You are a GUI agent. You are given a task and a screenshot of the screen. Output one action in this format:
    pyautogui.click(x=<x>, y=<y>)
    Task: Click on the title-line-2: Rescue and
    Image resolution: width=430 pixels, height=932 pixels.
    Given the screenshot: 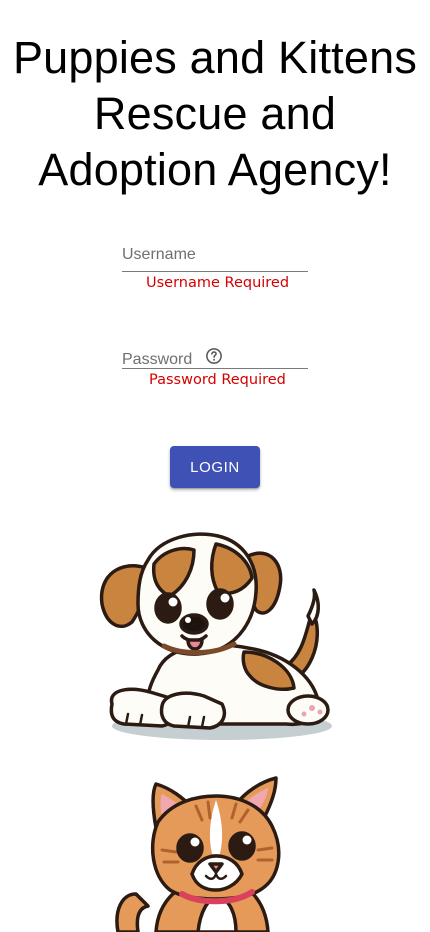 What is the action you would take?
    pyautogui.click(x=215, y=113)
    